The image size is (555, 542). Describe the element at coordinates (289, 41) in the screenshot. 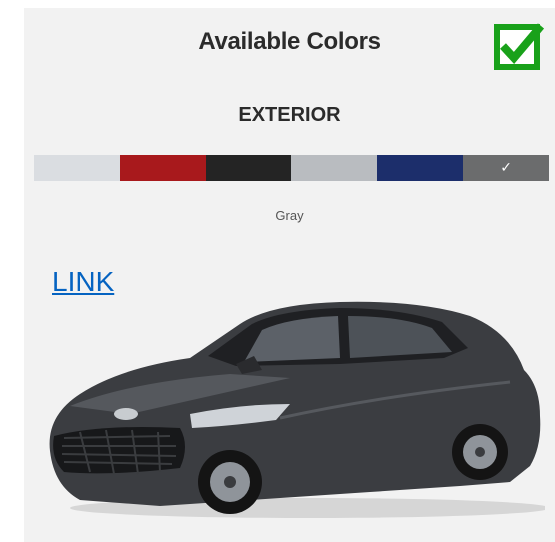

I see `page-title: Available Colors` at that location.